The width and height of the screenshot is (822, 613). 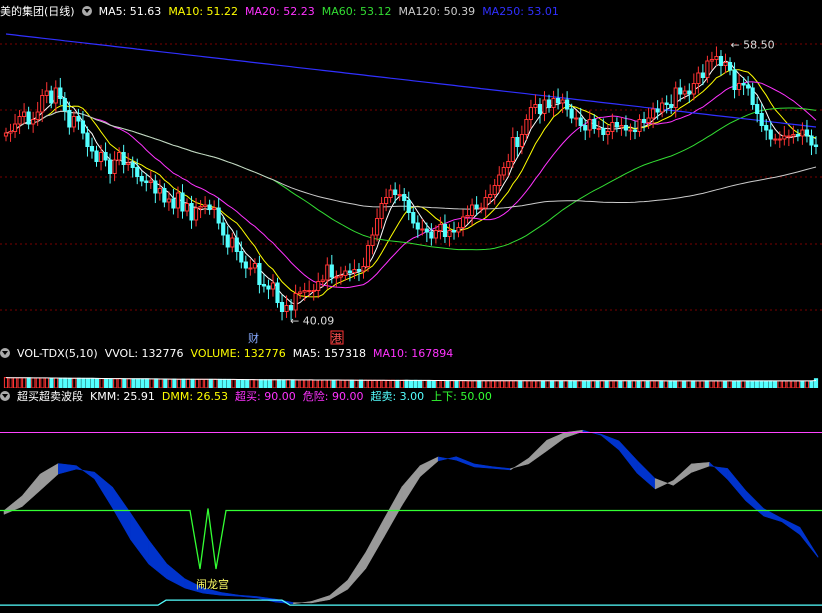 I want to click on marker-gang: 港, so click(x=336, y=338).